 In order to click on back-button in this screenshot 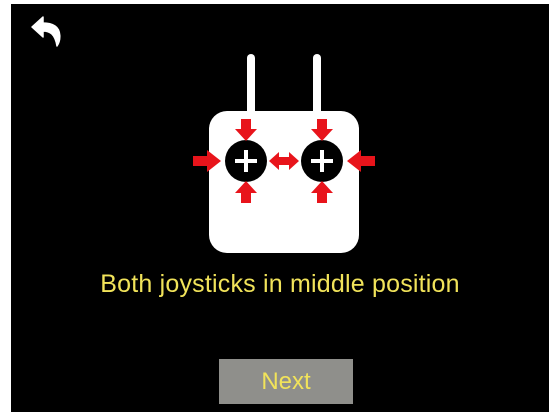, I will do `click(51, 32)`.